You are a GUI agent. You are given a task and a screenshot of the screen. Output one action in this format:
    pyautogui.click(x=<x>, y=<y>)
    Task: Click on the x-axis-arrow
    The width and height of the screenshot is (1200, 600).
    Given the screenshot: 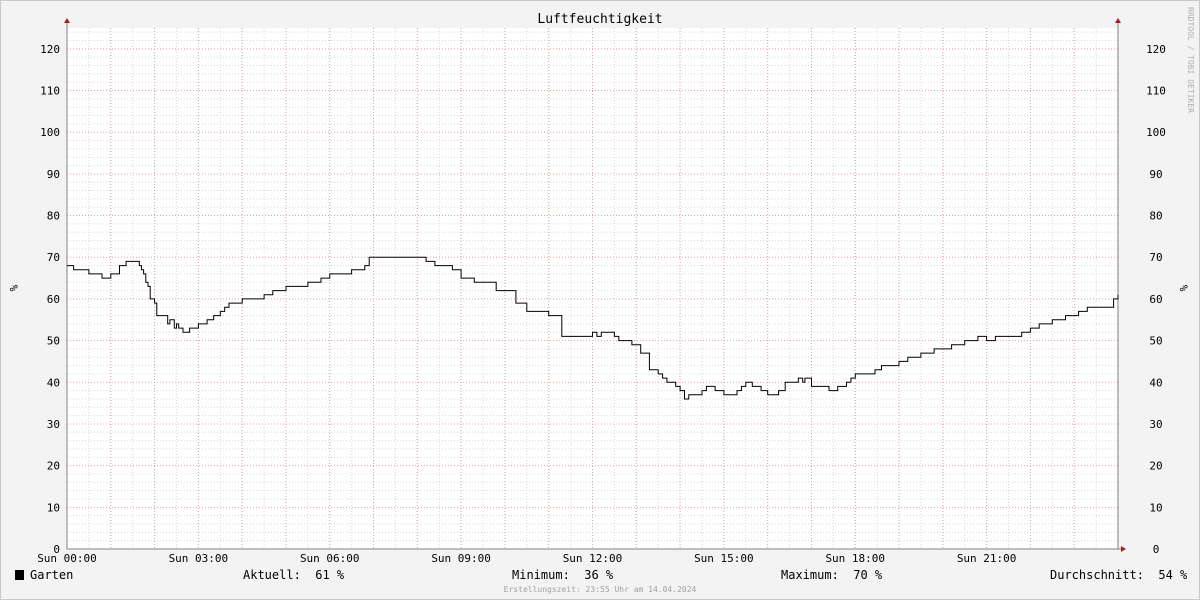 What is the action you would take?
    pyautogui.click(x=1123, y=549)
    